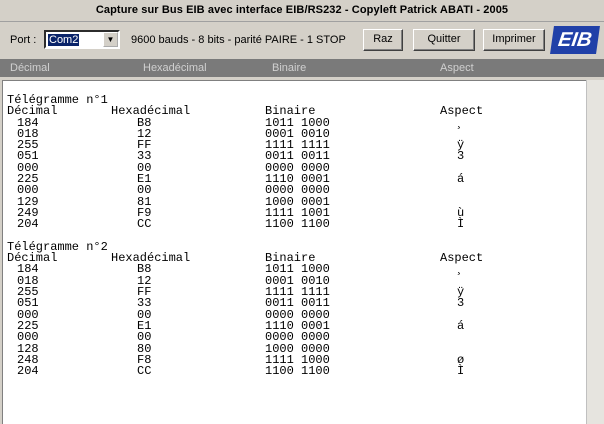 The image size is (604, 424). I want to click on raz-button: Raz, so click(383, 40).